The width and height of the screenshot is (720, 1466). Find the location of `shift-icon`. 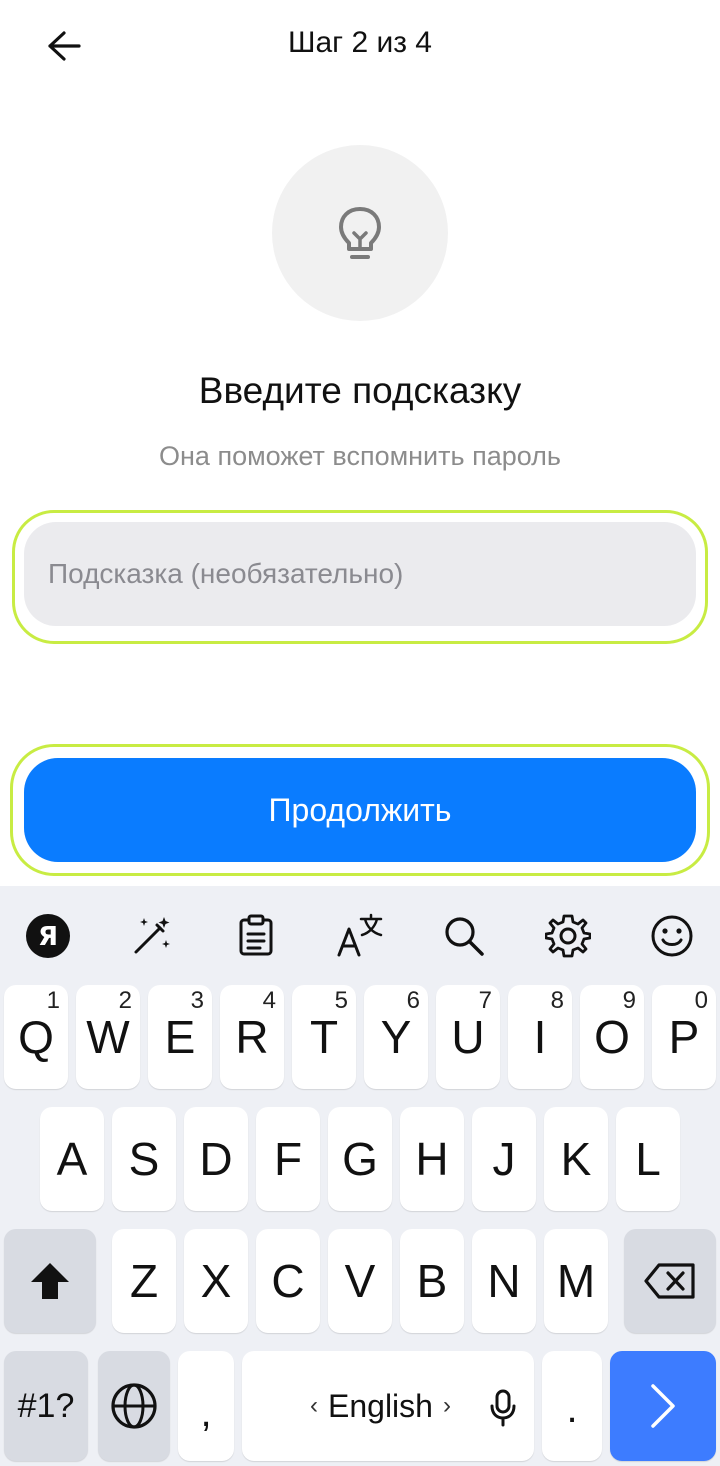

shift-icon is located at coordinates (50, 1281).